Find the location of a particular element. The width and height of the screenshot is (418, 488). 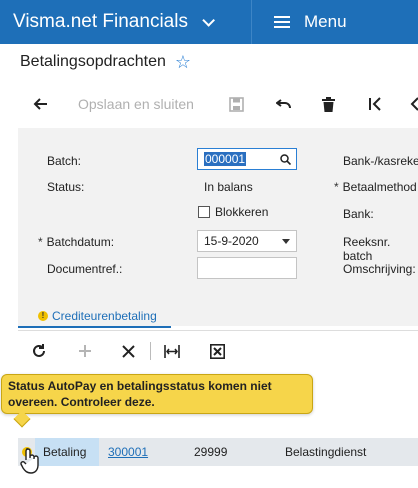

table-row: Betaling 300001 29999 Belastingdienst is located at coordinates (218, 452).